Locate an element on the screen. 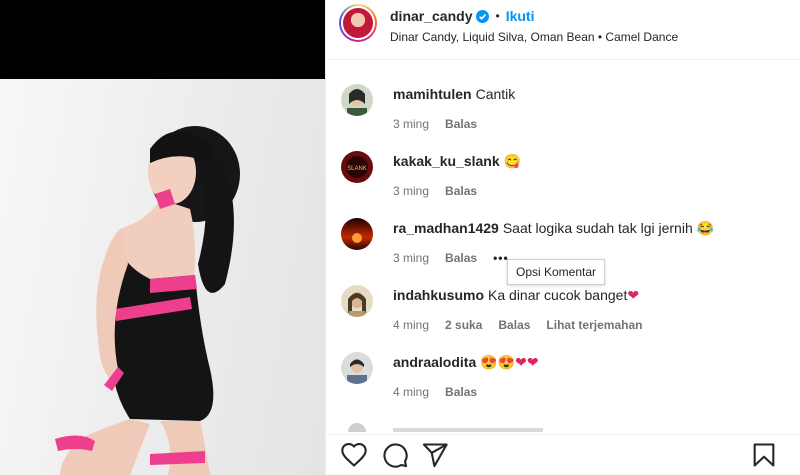 Image resolution: width=800 pixels, height=475 pixels. comment-text: 😋 is located at coordinates (512, 161).